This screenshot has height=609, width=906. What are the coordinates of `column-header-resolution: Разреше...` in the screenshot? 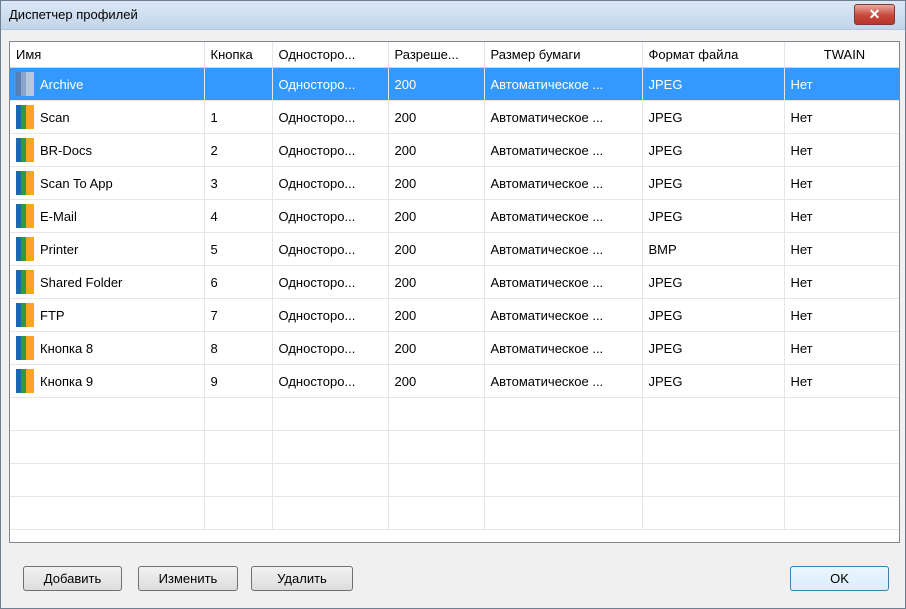 It's located at (436, 55).